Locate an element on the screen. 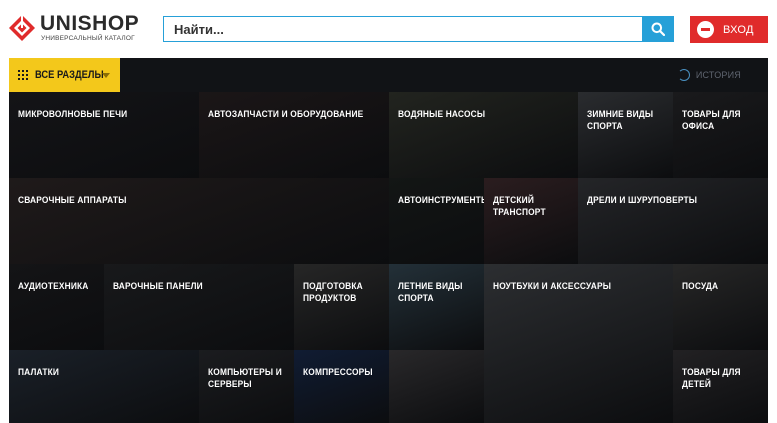 The height and width of the screenshot is (423, 777). category-tile-computers: КОМПЬЮТЕРЫ И СЕРВЕРЫ is located at coordinates (246, 386).